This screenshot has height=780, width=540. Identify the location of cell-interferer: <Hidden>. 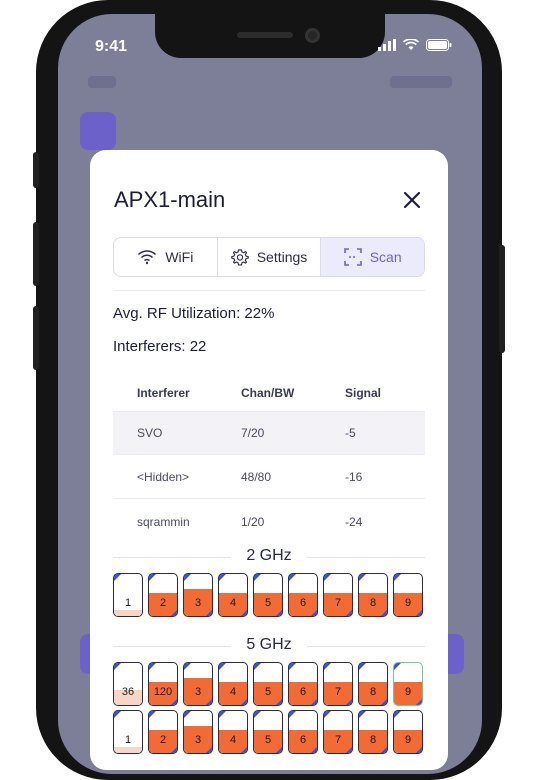
(163, 477).